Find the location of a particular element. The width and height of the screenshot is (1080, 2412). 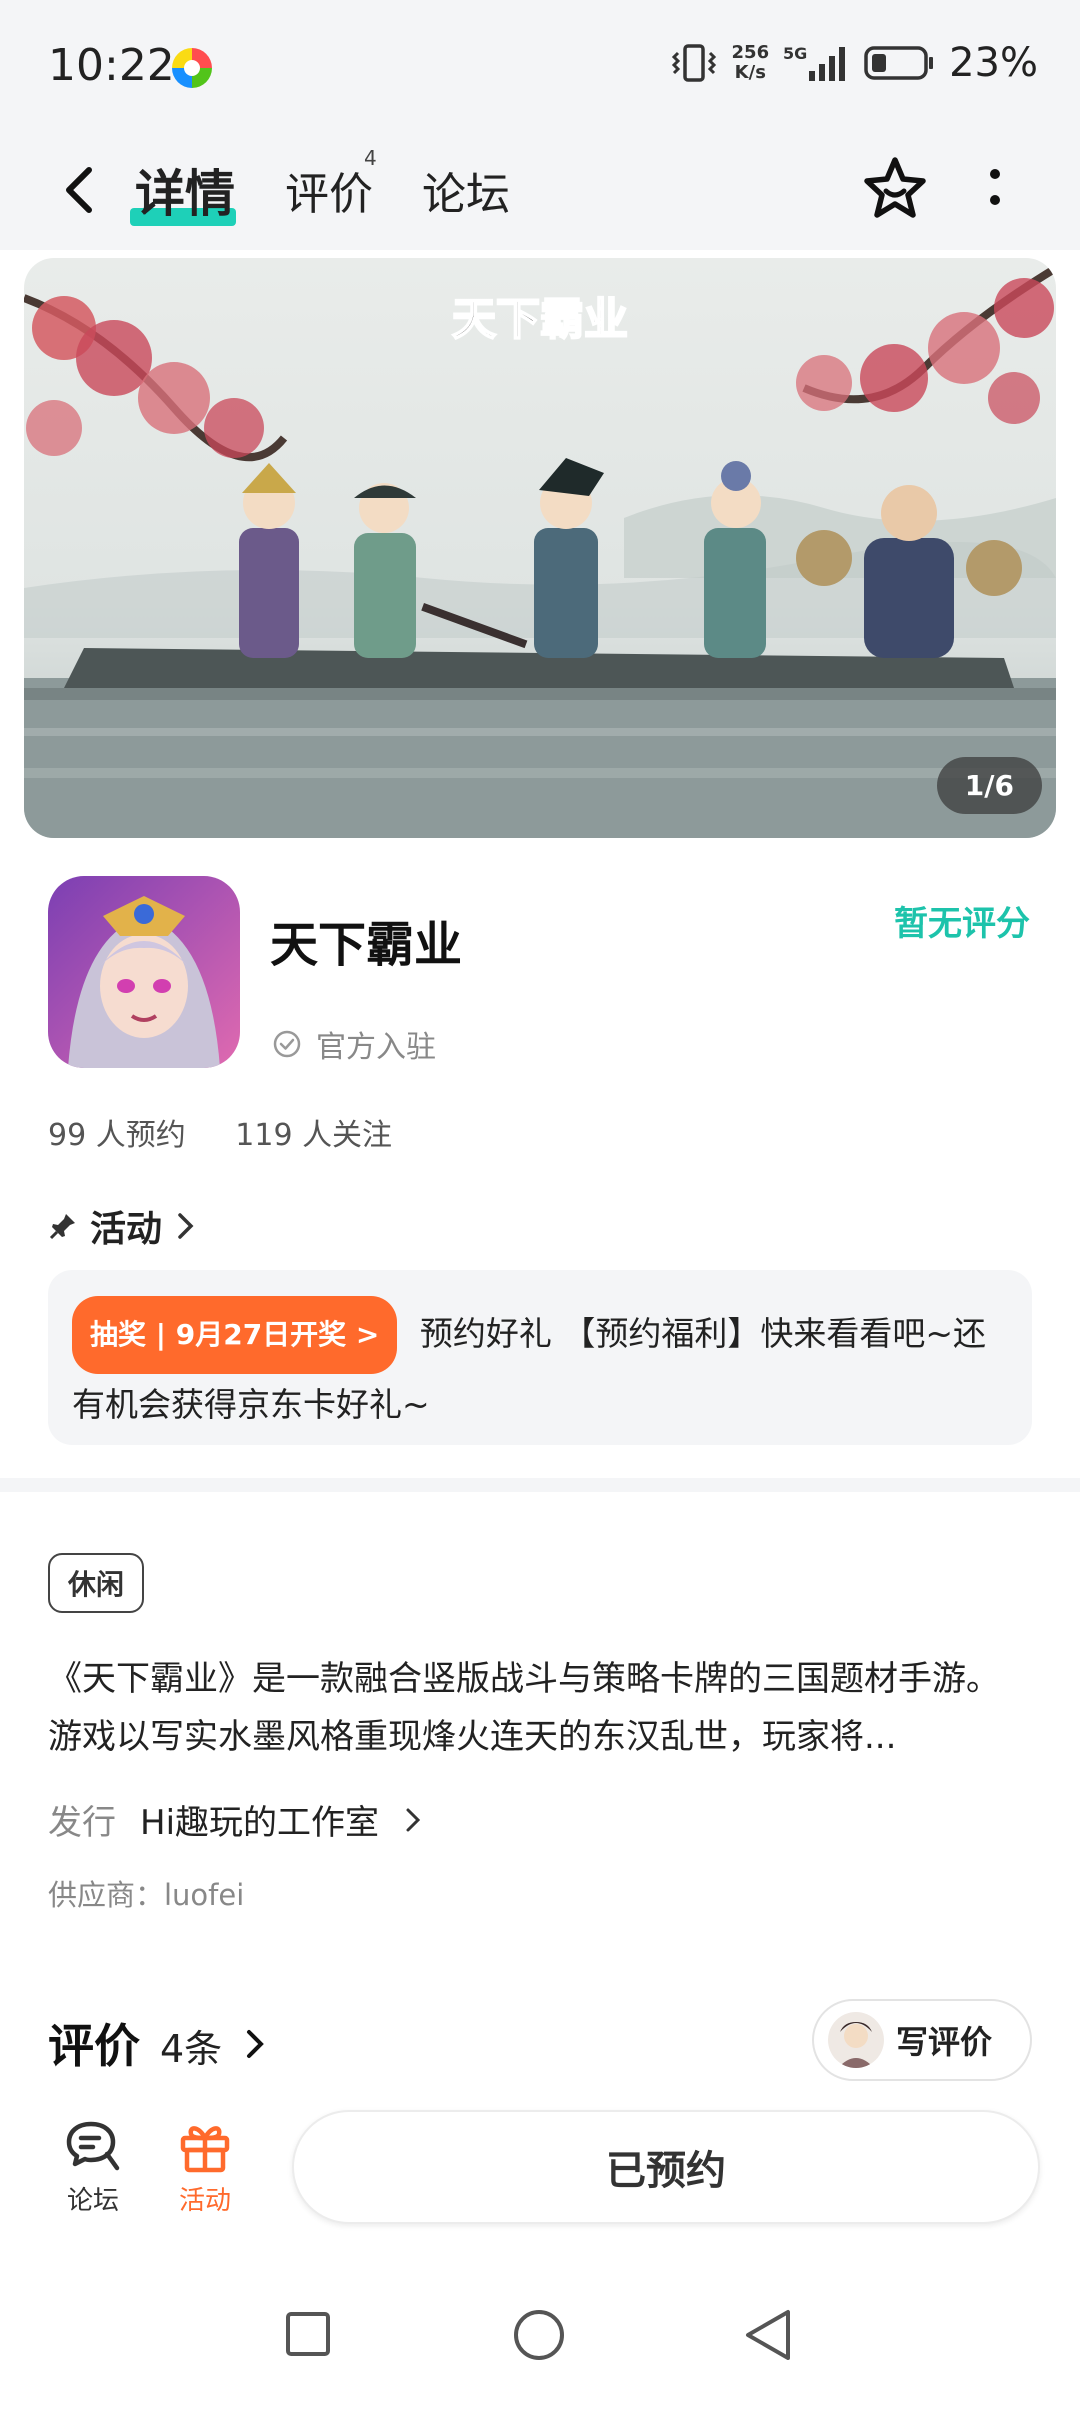

official-badge: 官方入驻 is located at coordinates (354, 1044).